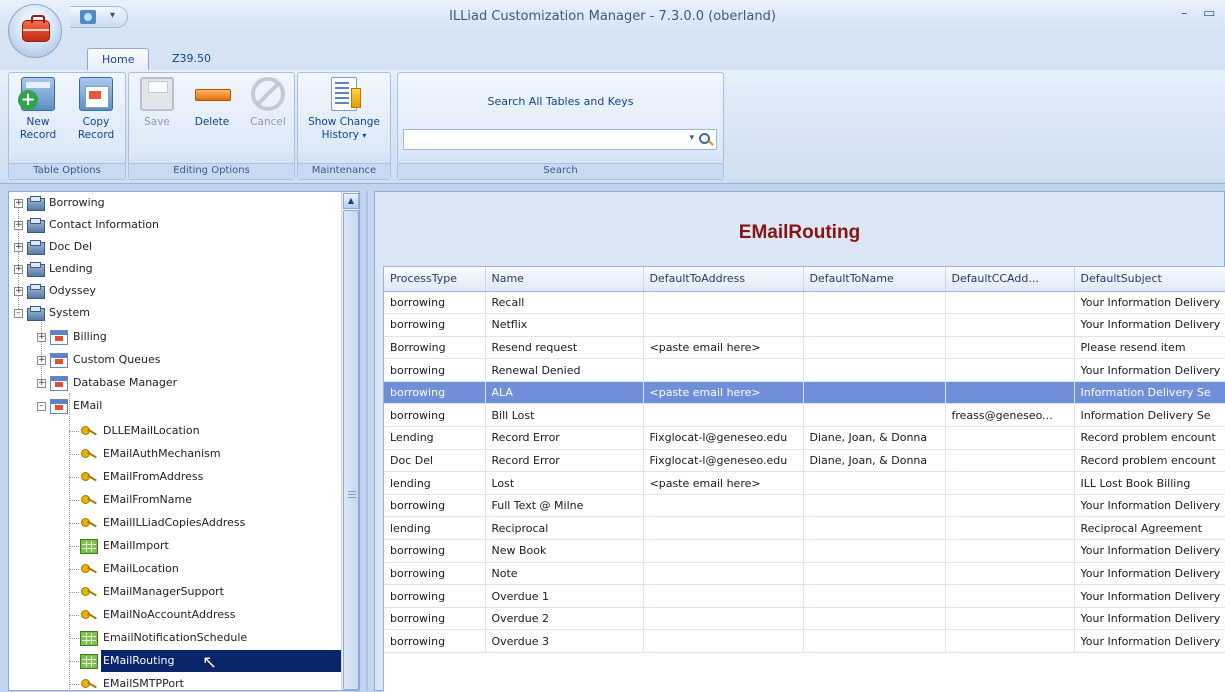 This screenshot has width=1225, height=692. What do you see at coordinates (435, 528) in the screenshot?
I see `table-cell: lending` at bounding box center [435, 528].